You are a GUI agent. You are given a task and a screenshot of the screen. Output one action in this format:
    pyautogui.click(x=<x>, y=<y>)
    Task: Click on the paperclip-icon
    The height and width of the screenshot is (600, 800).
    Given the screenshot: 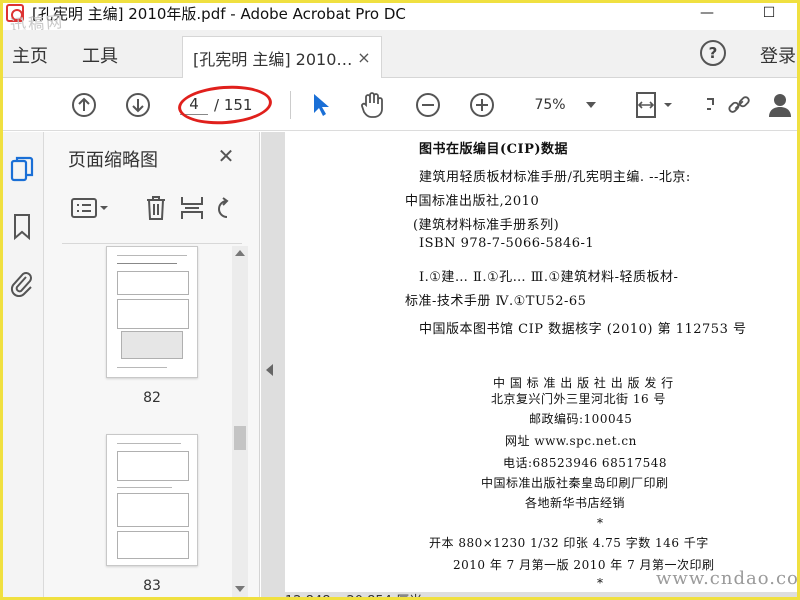 What is the action you would take?
    pyautogui.click(x=21, y=284)
    